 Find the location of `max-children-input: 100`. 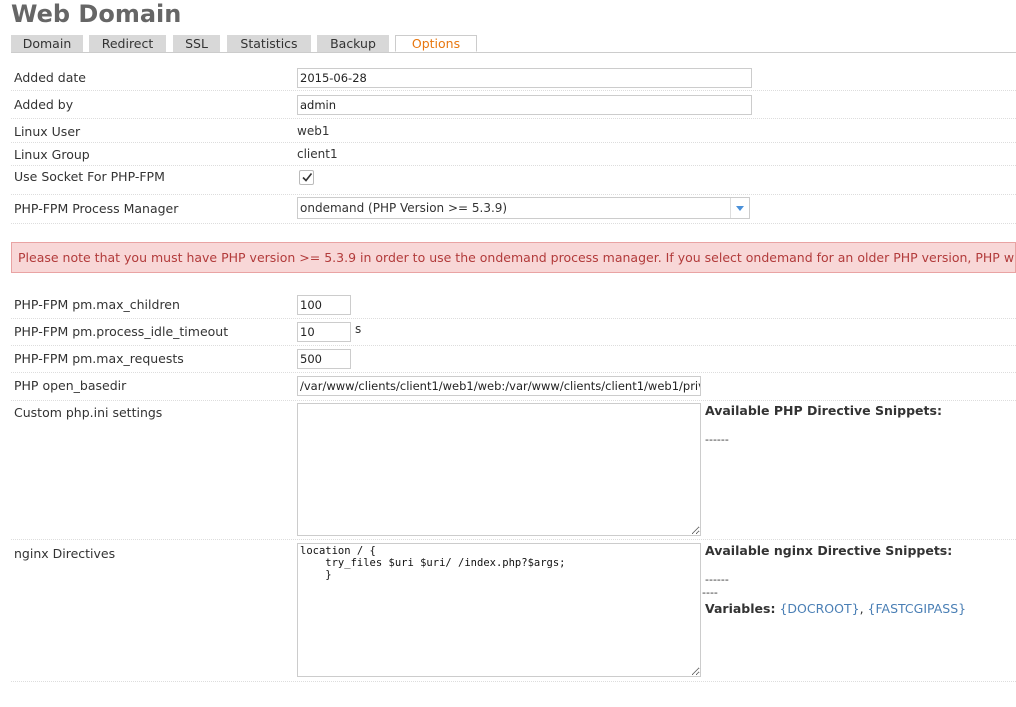

max-children-input: 100 is located at coordinates (324, 305).